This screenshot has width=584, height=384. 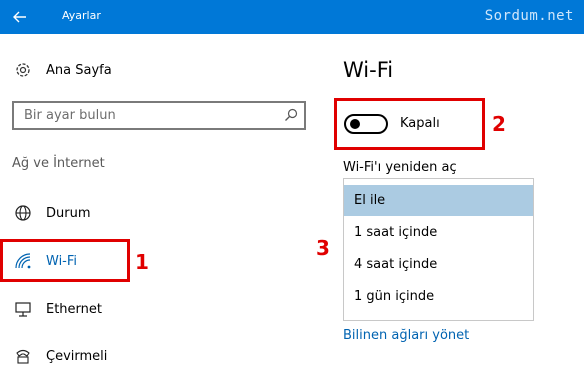 I want to click on sidebar-item-status: Durum, so click(x=52, y=213).